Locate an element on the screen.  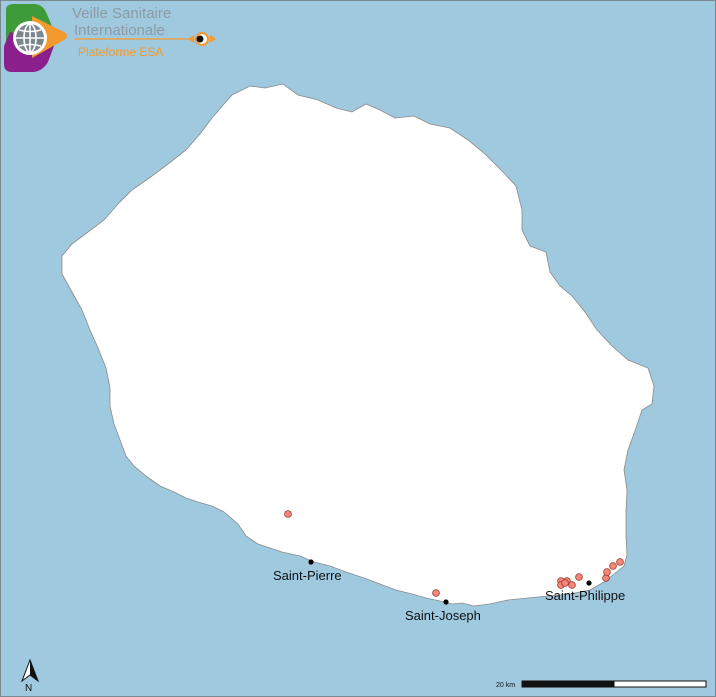
logo-title-line2: Internationale is located at coordinates (119, 30).